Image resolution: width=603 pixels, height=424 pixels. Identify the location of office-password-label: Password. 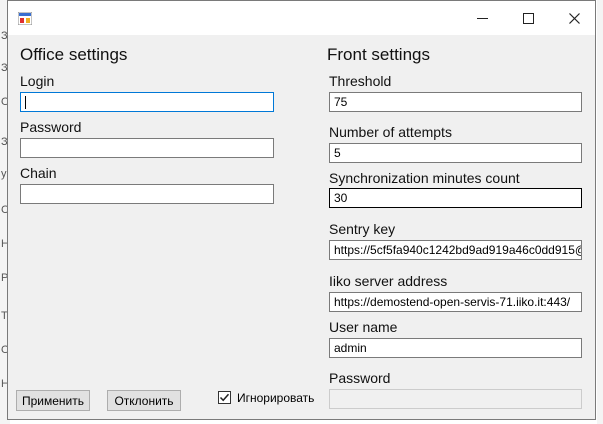
(51, 127).